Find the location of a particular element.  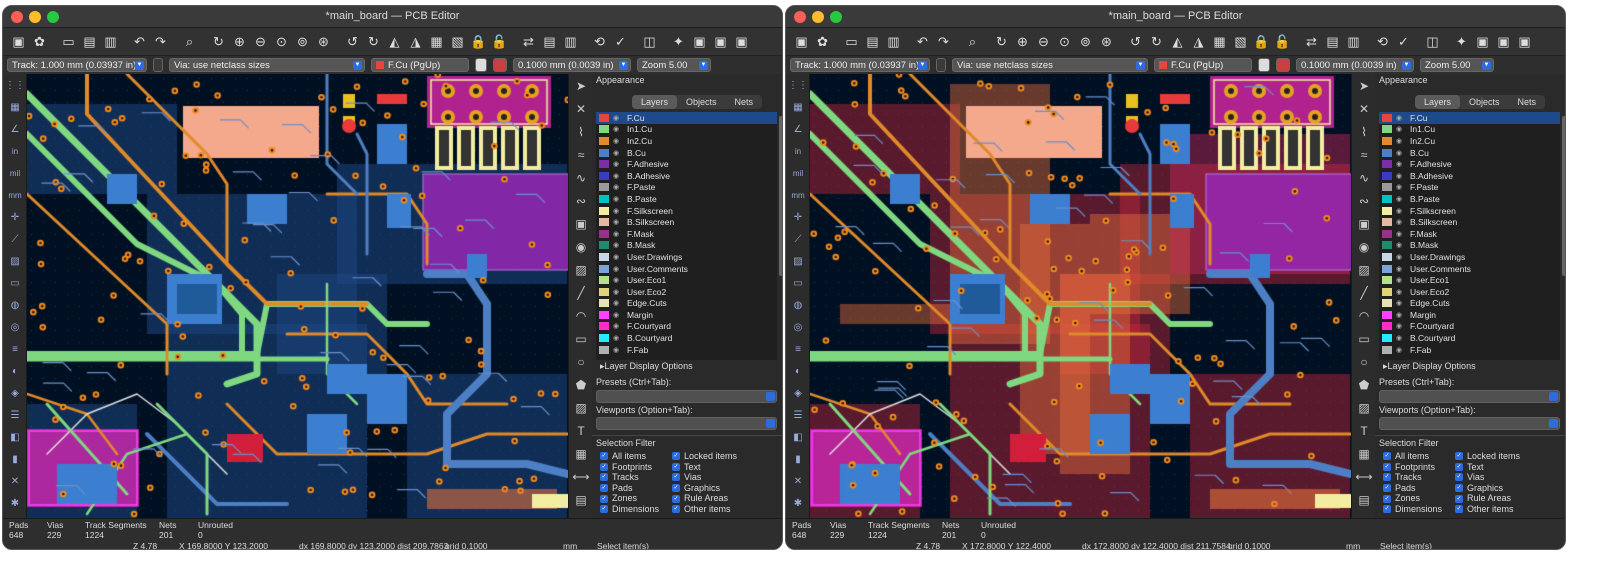

grid-overlay-icon: ▦ is located at coordinates (15, 107).